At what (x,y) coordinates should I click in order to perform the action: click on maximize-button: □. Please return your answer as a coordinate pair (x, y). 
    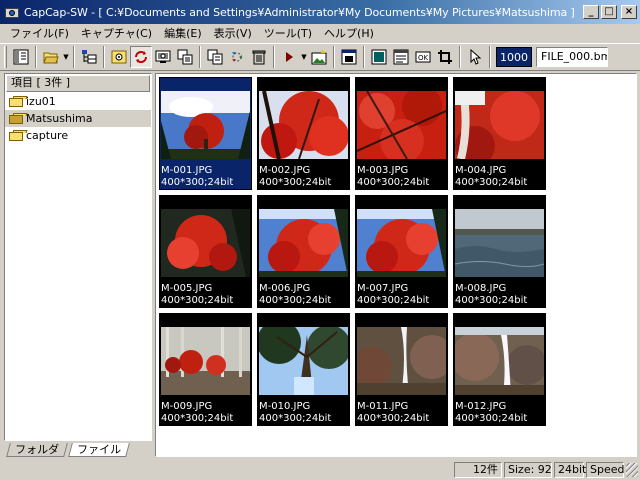
    Looking at the image, I should click on (609, 12).